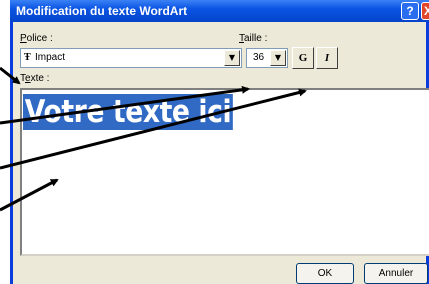 The image size is (429, 284). Describe the element at coordinates (102, 11) in the screenshot. I see `dialog-title: Modification du texte WordArt` at that location.